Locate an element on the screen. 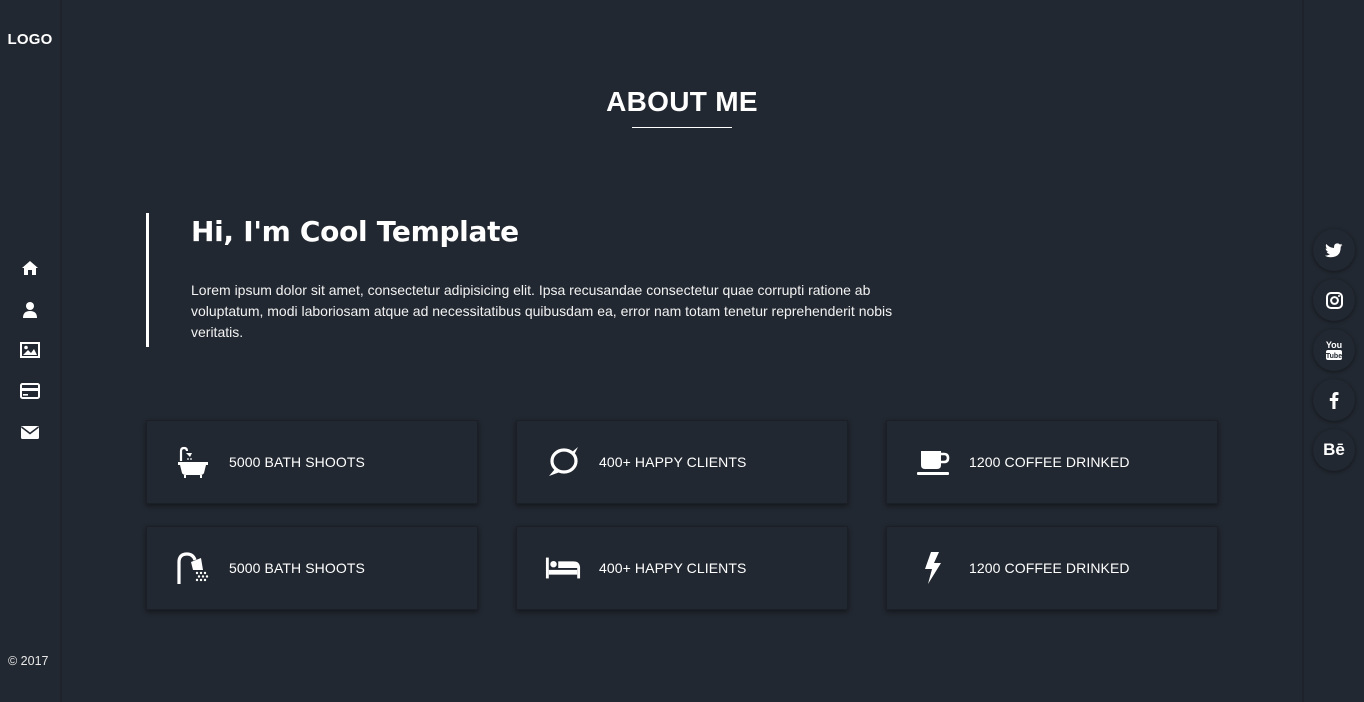  instagram-icon is located at coordinates (1334, 300).